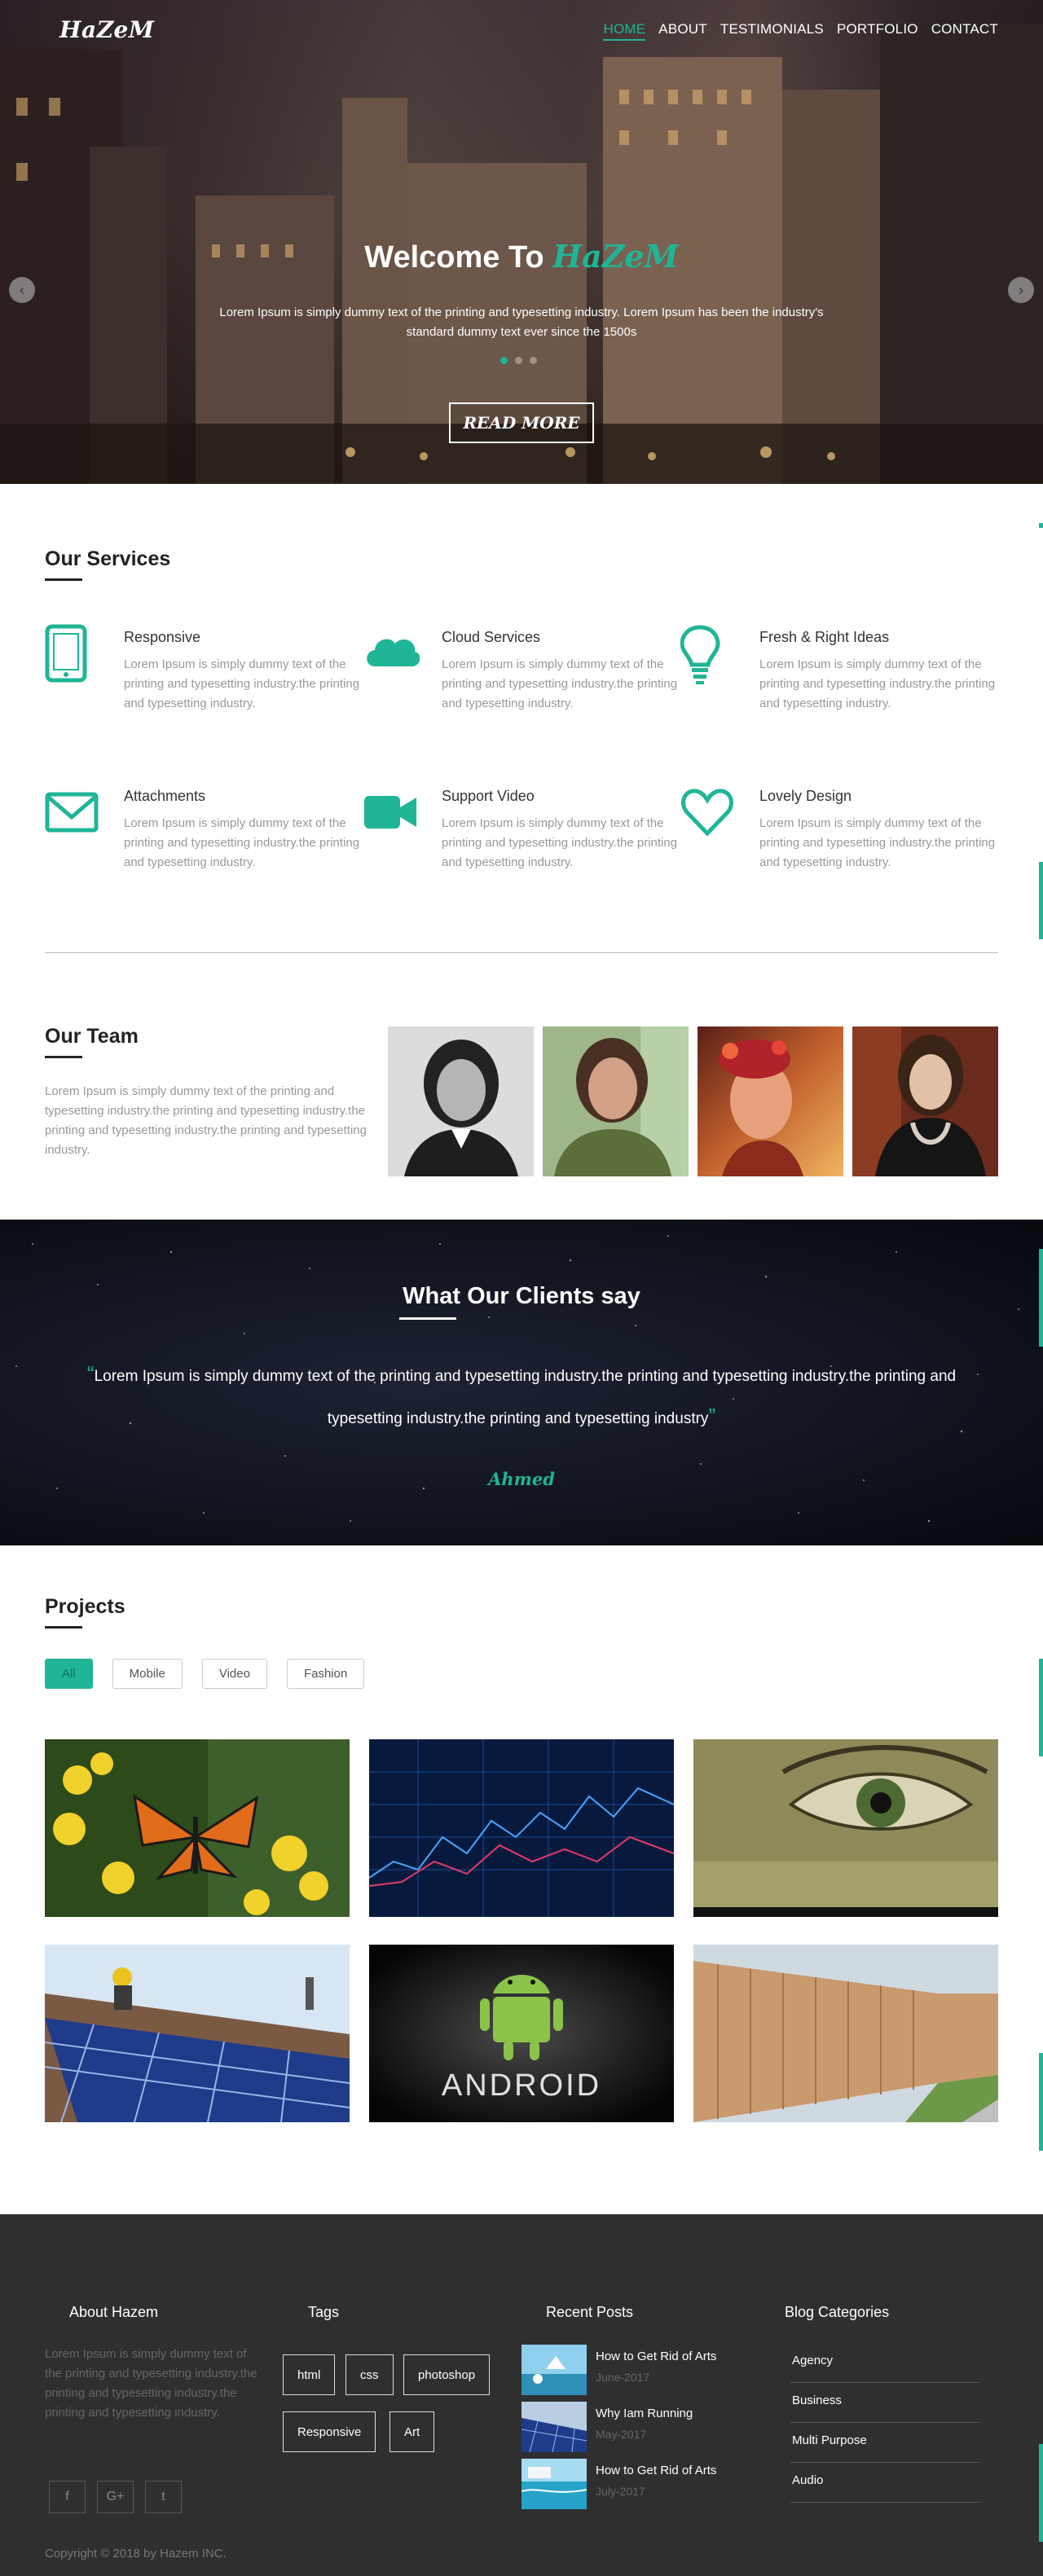  Describe the element at coordinates (682, 31) in the screenshot. I see `nav-about: ABOUT` at that location.